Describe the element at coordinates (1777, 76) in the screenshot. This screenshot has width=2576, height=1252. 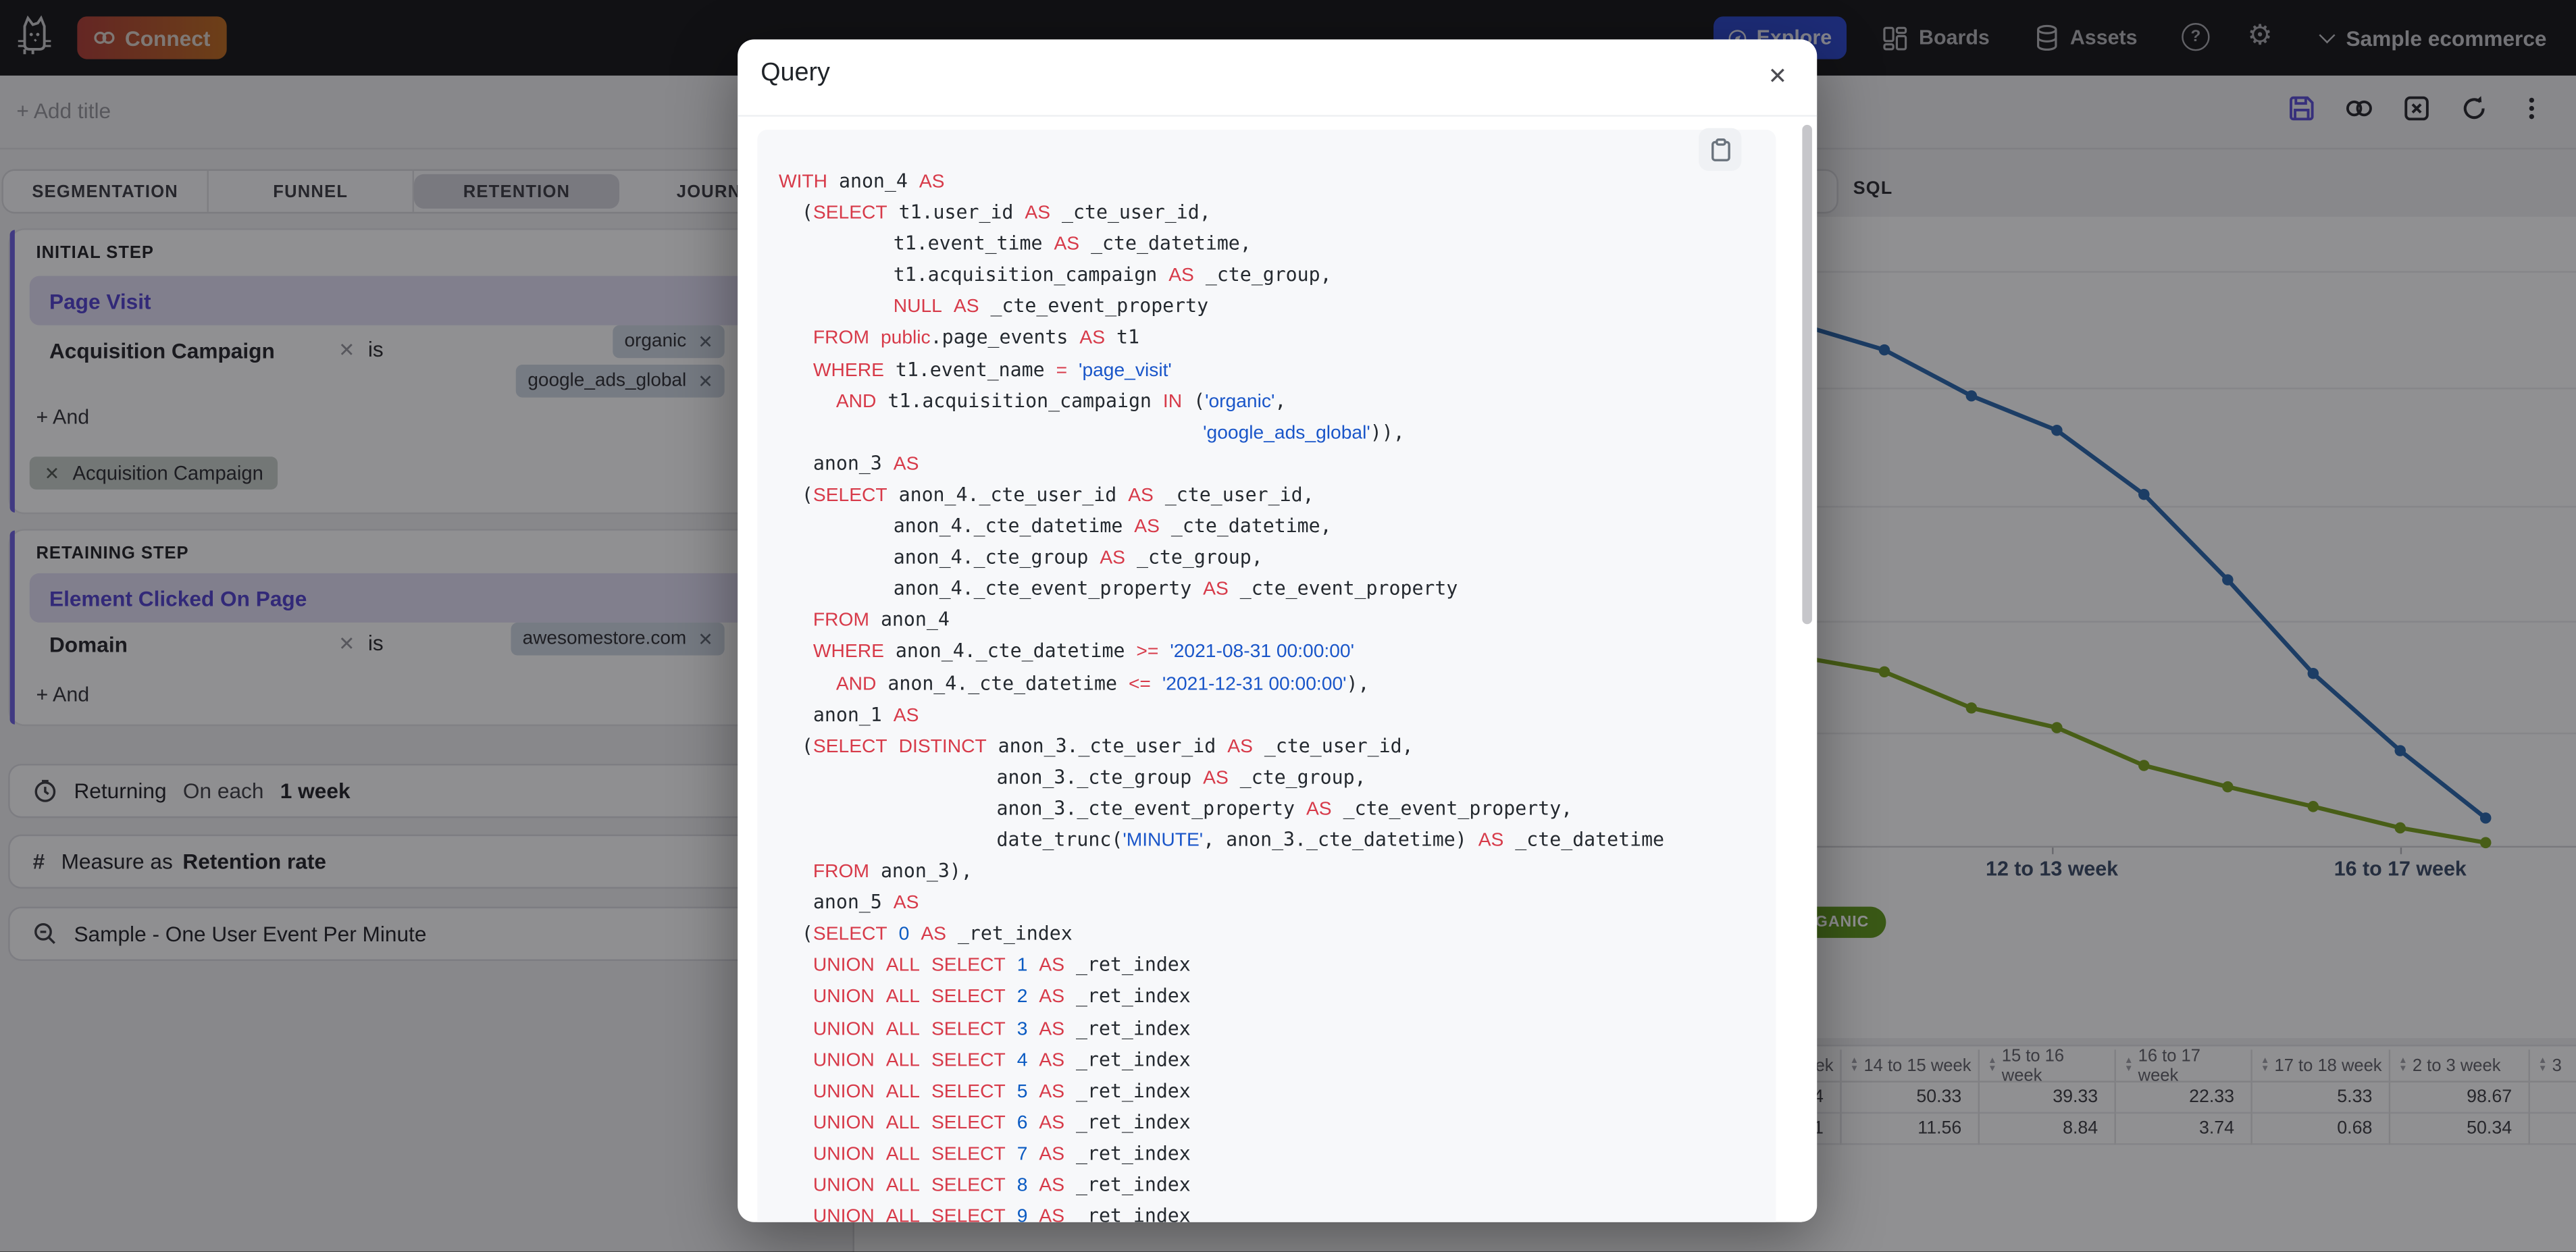
I see `close-icon: ✕` at that location.